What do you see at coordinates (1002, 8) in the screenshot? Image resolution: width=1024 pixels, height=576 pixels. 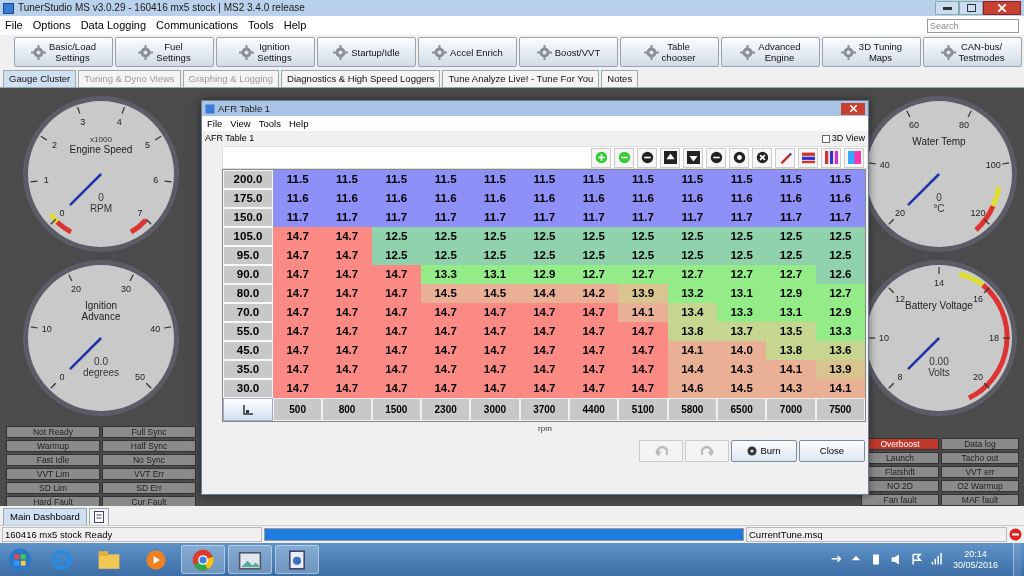 I see `close-button` at bounding box center [1002, 8].